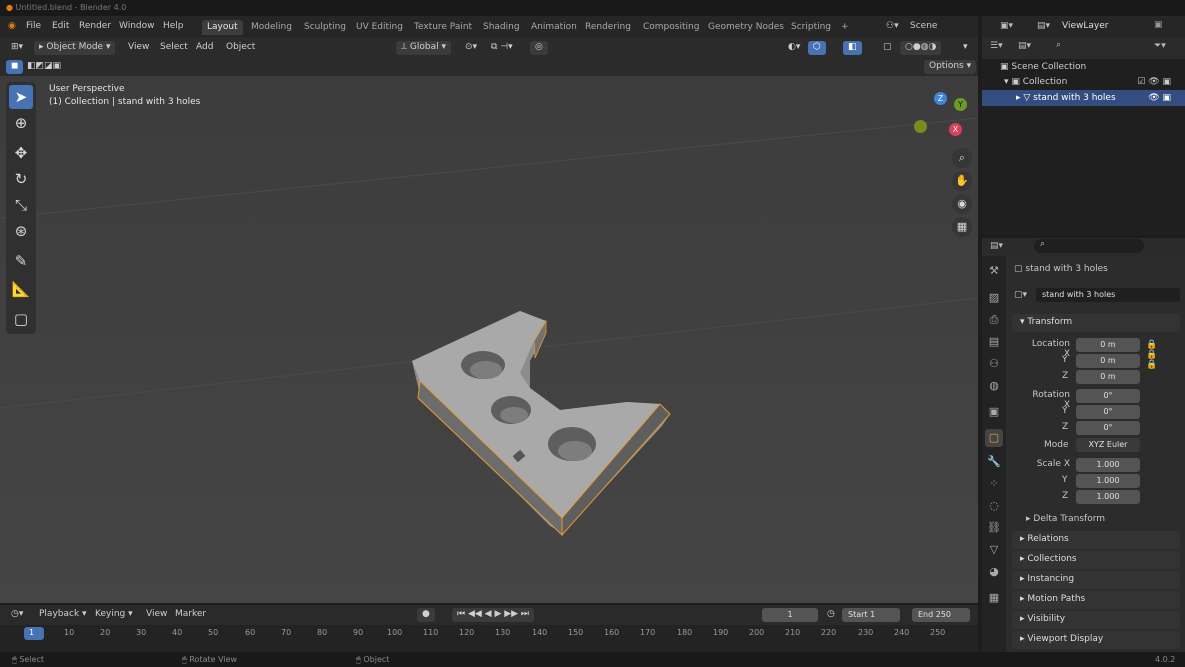 Image resolution: width=1185 pixels, height=667 pixels. Describe the element at coordinates (1108, 412) in the screenshot. I see `rotation-y-field: 0°` at that location.